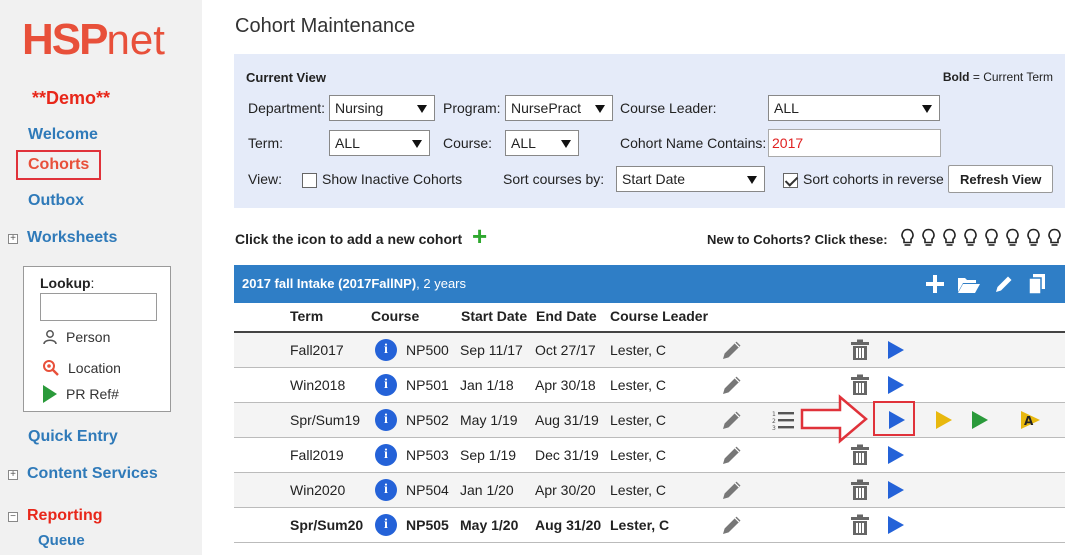 This screenshot has width=1079, height=555. What do you see at coordinates (427, 455) in the screenshot?
I see `cell-course: NP503` at bounding box center [427, 455].